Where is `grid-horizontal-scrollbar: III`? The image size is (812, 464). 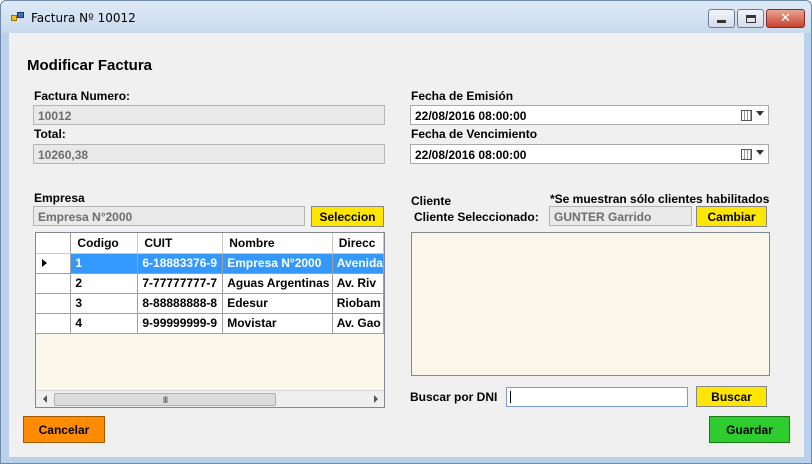 grid-horizontal-scrollbar: III is located at coordinates (210, 398).